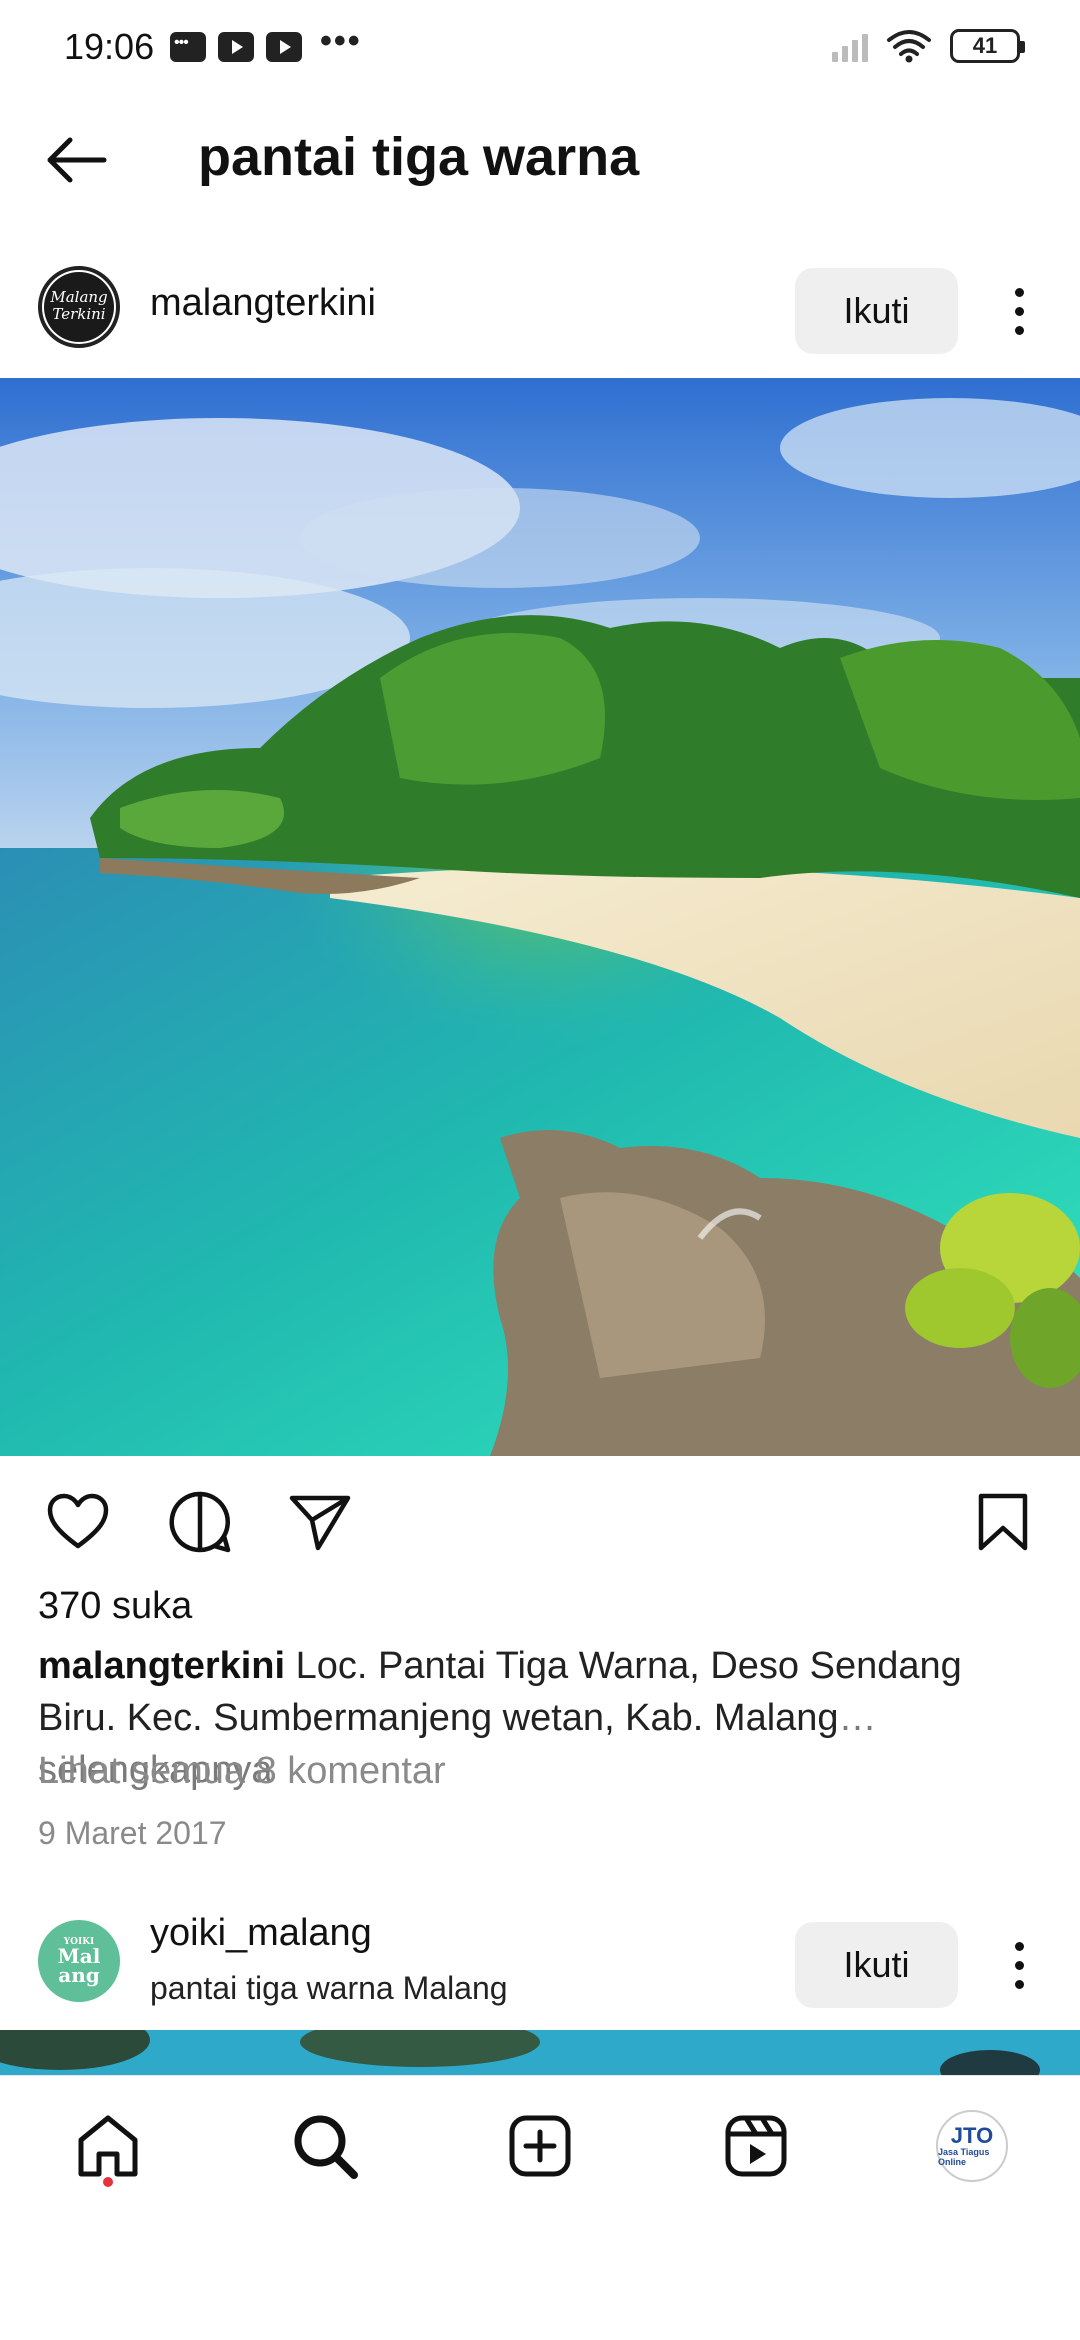  What do you see at coordinates (341, 40) in the screenshot?
I see `more-dots-icon: •••` at bounding box center [341, 40].